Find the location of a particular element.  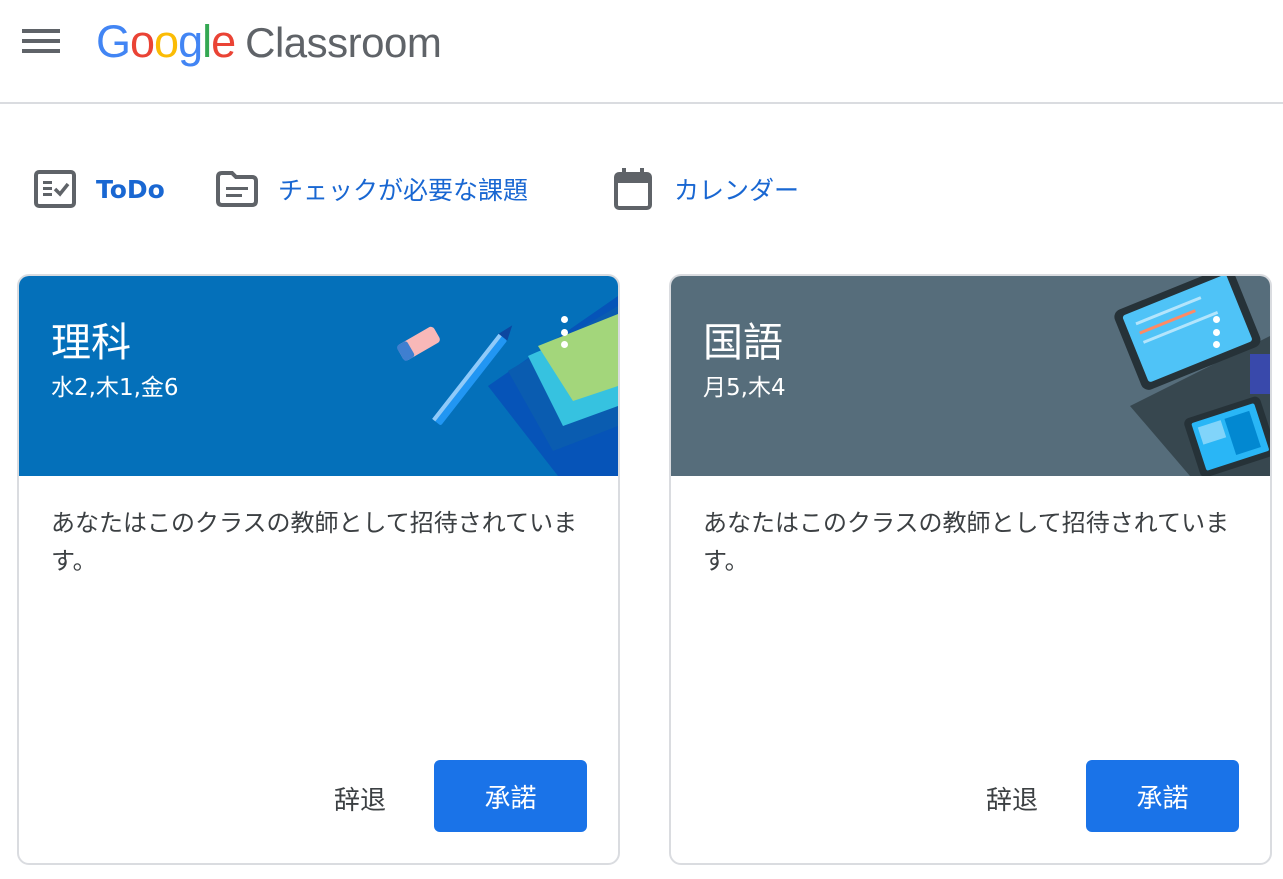

nav-item-todo: ToDo is located at coordinates (99, 189).